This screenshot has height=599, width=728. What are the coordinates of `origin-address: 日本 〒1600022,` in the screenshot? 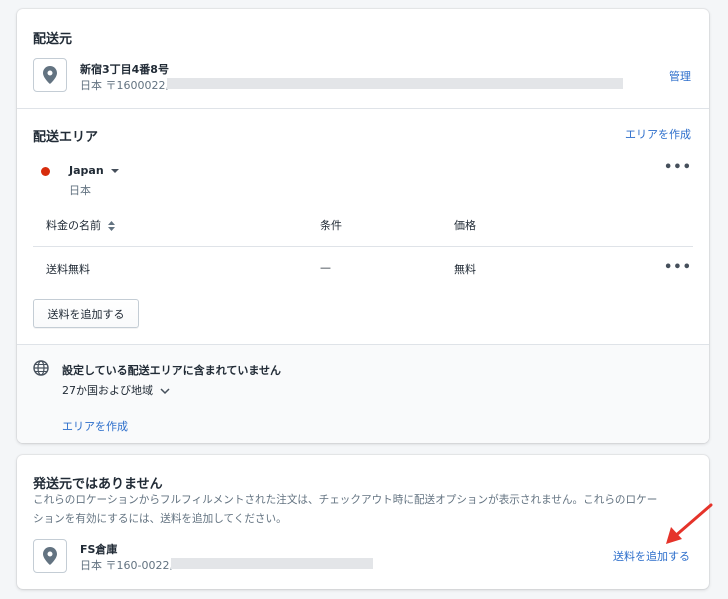 It's located at (124, 85).